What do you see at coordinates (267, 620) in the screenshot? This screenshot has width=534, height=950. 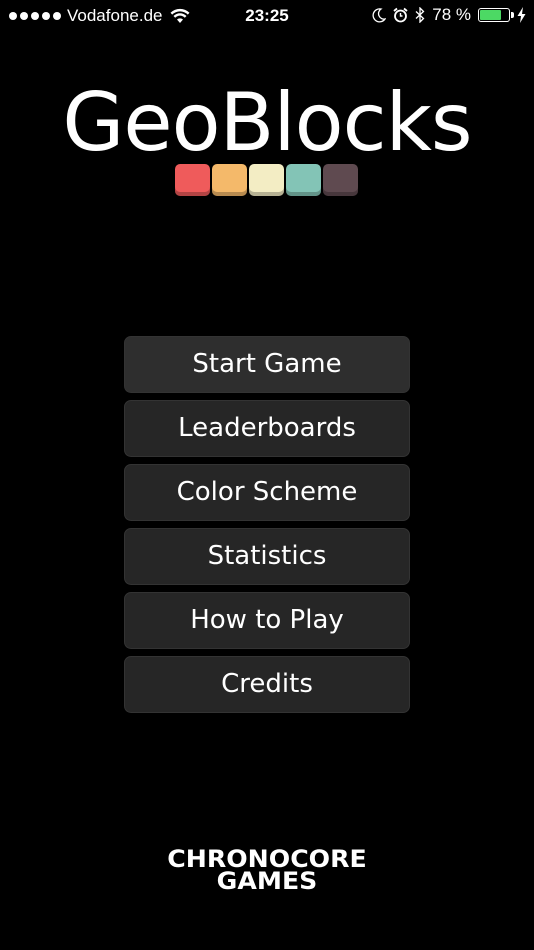 I see `how-to-play-button: How to Play` at bounding box center [267, 620].